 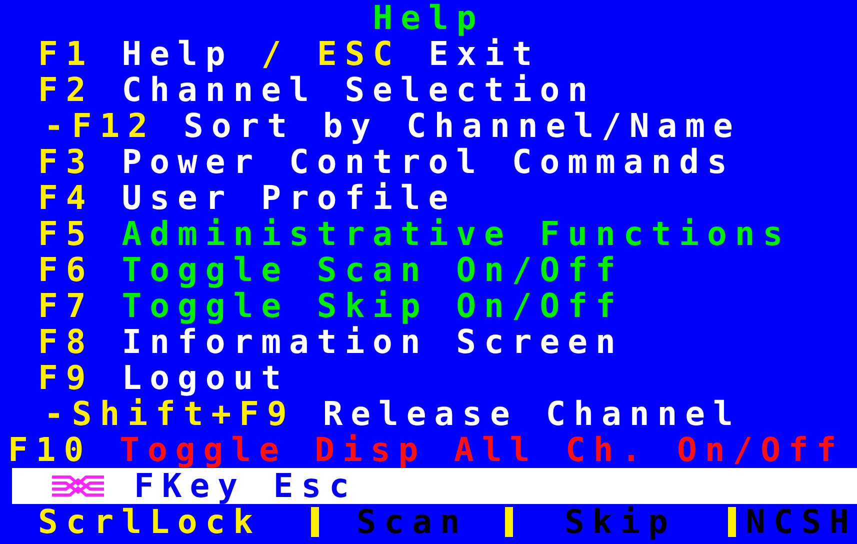 What do you see at coordinates (66, 378) in the screenshot?
I see `function-key-label: F9` at bounding box center [66, 378].